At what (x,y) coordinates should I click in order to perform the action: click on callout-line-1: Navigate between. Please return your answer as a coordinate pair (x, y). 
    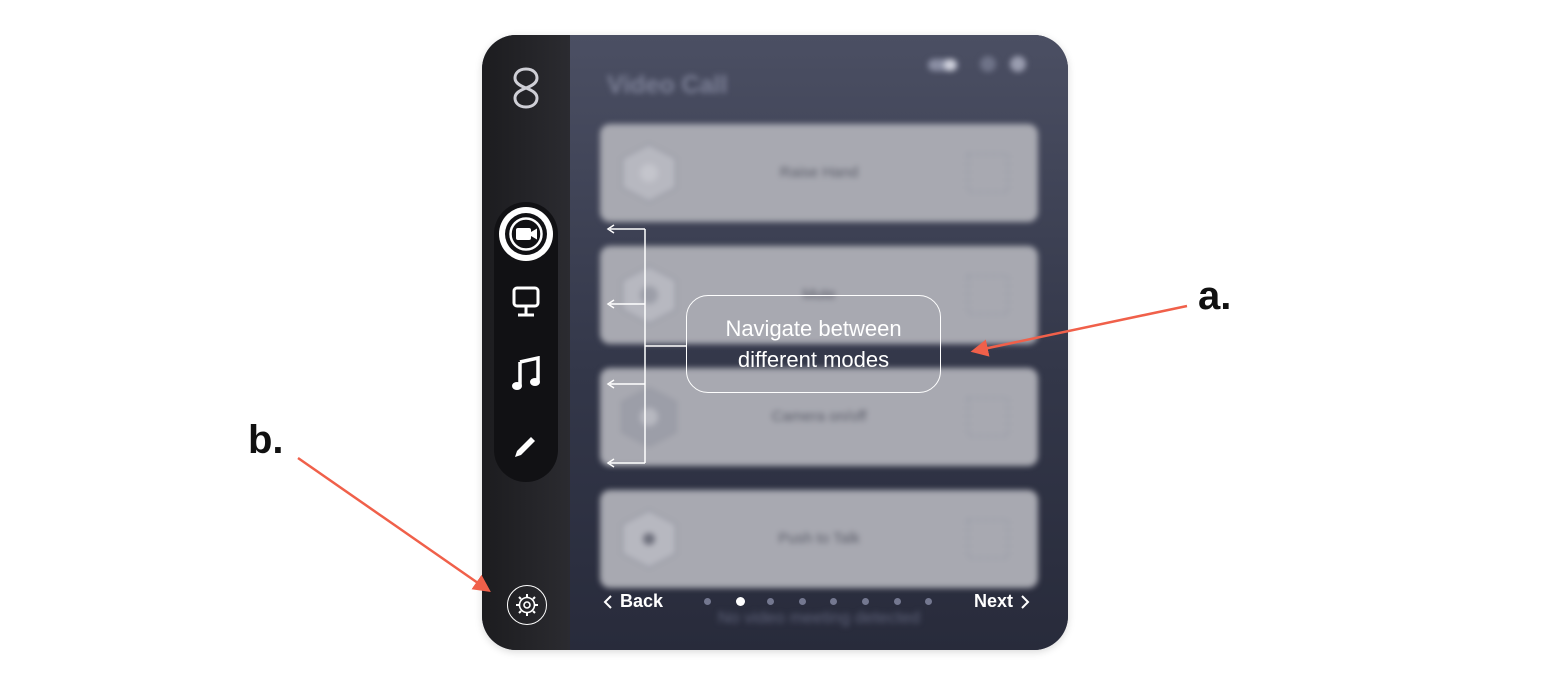
    Looking at the image, I should click on (813, 328).